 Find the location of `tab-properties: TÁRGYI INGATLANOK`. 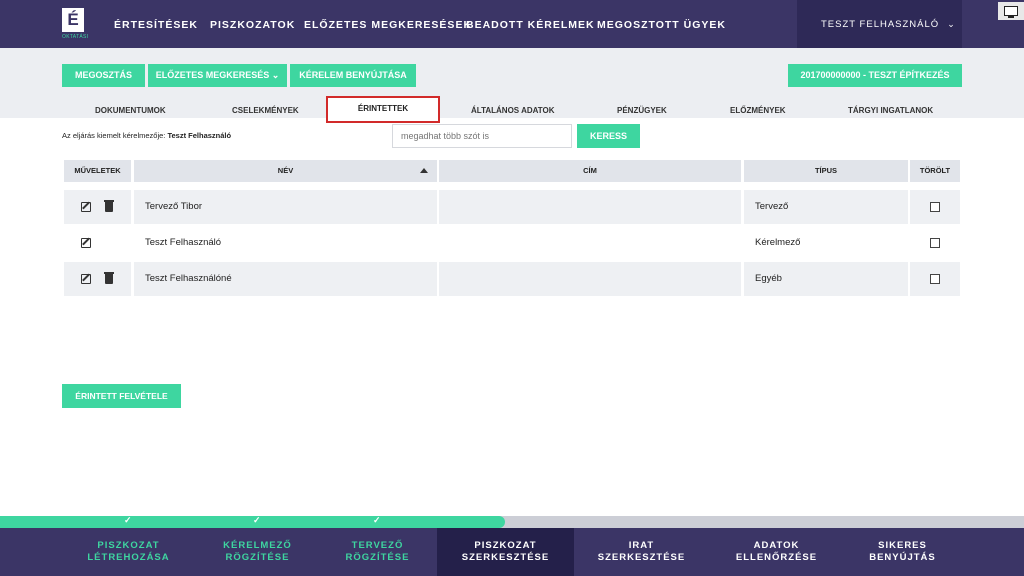

tab-properties: TÁRGYI INGATLANOK is located at coordinates (890, 110).